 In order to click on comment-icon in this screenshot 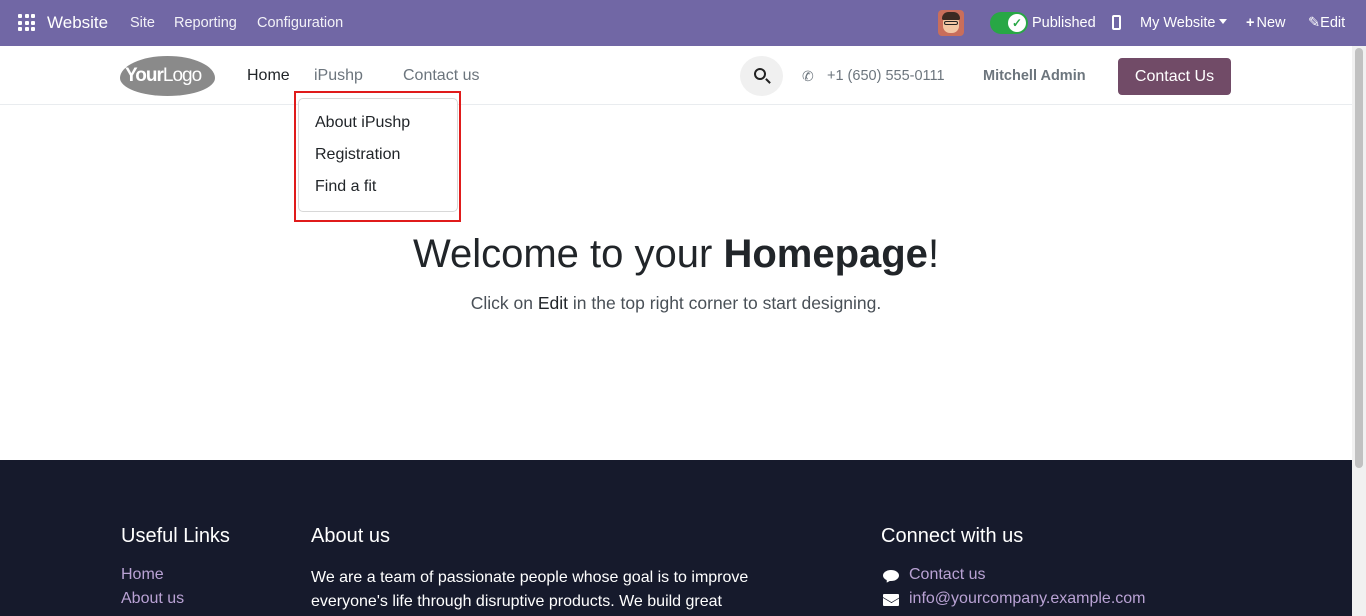, I will do `click(891, 575)`.